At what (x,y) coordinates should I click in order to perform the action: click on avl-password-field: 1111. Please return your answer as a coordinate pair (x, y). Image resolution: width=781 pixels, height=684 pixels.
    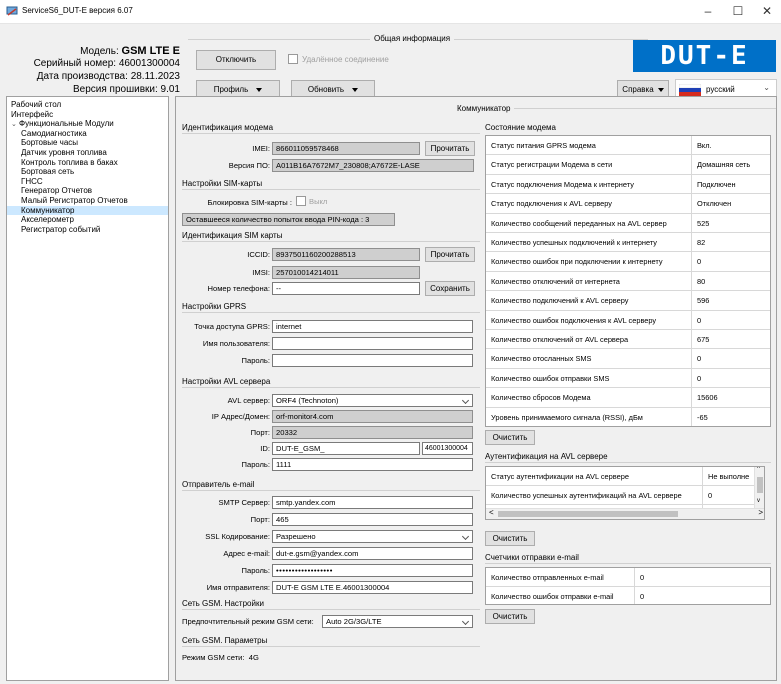
    Looking at the image, I should click on (372, 464).